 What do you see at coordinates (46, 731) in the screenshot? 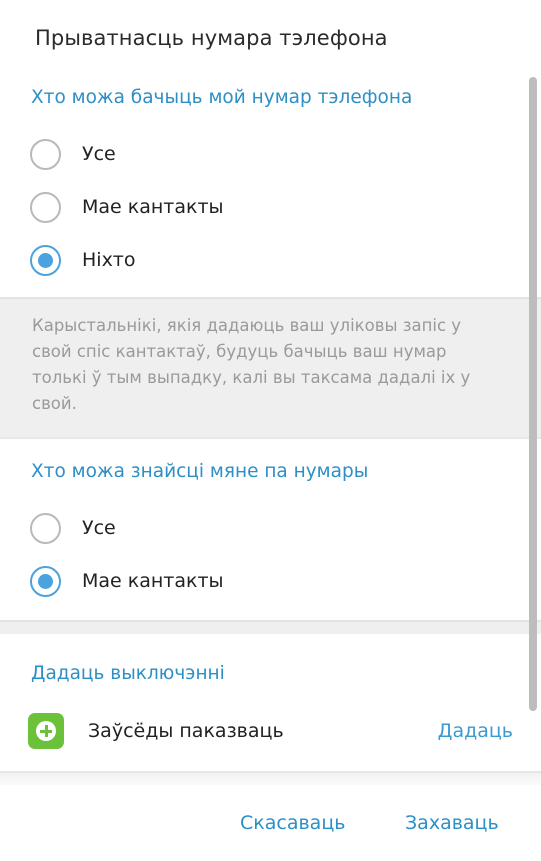
I see `plus-circle-icon` at bounding box center [46, 731].